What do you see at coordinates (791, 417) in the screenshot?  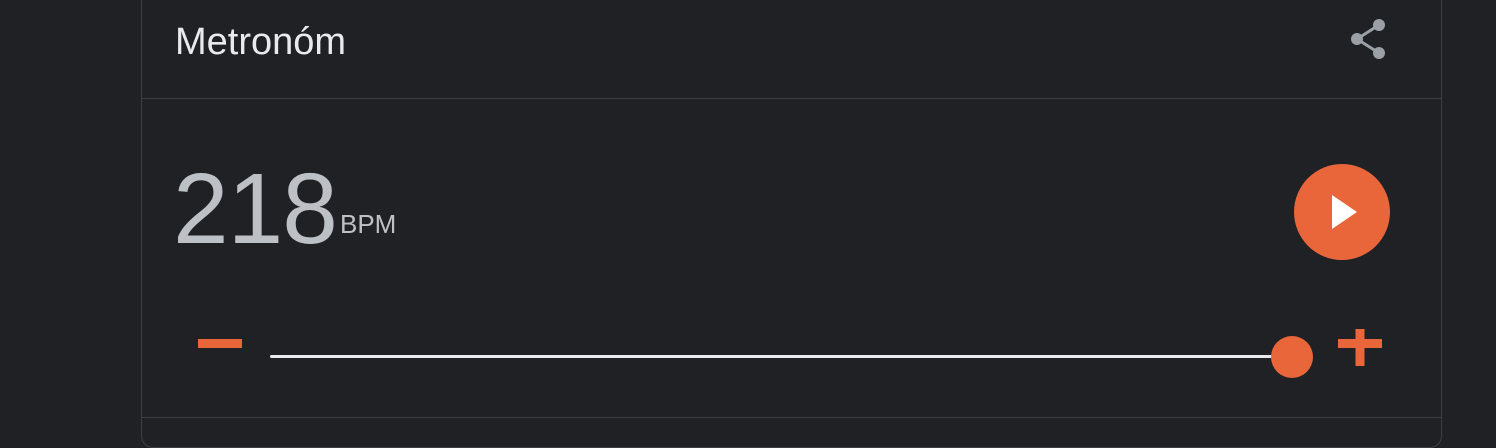 I see `bottom-divider` at bounding box center [791, 417].